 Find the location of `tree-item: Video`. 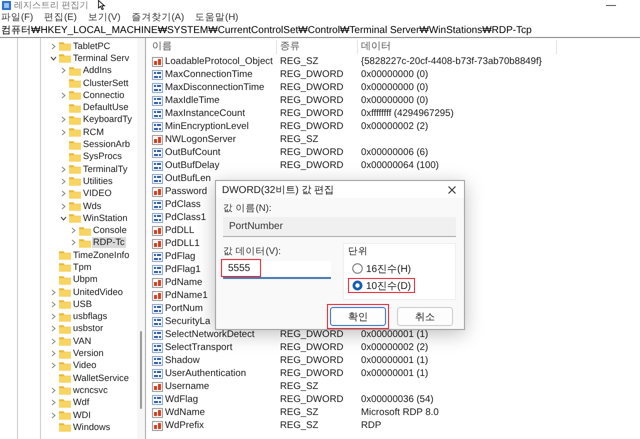

tree-item: Video is located at coordinates (85, 366).